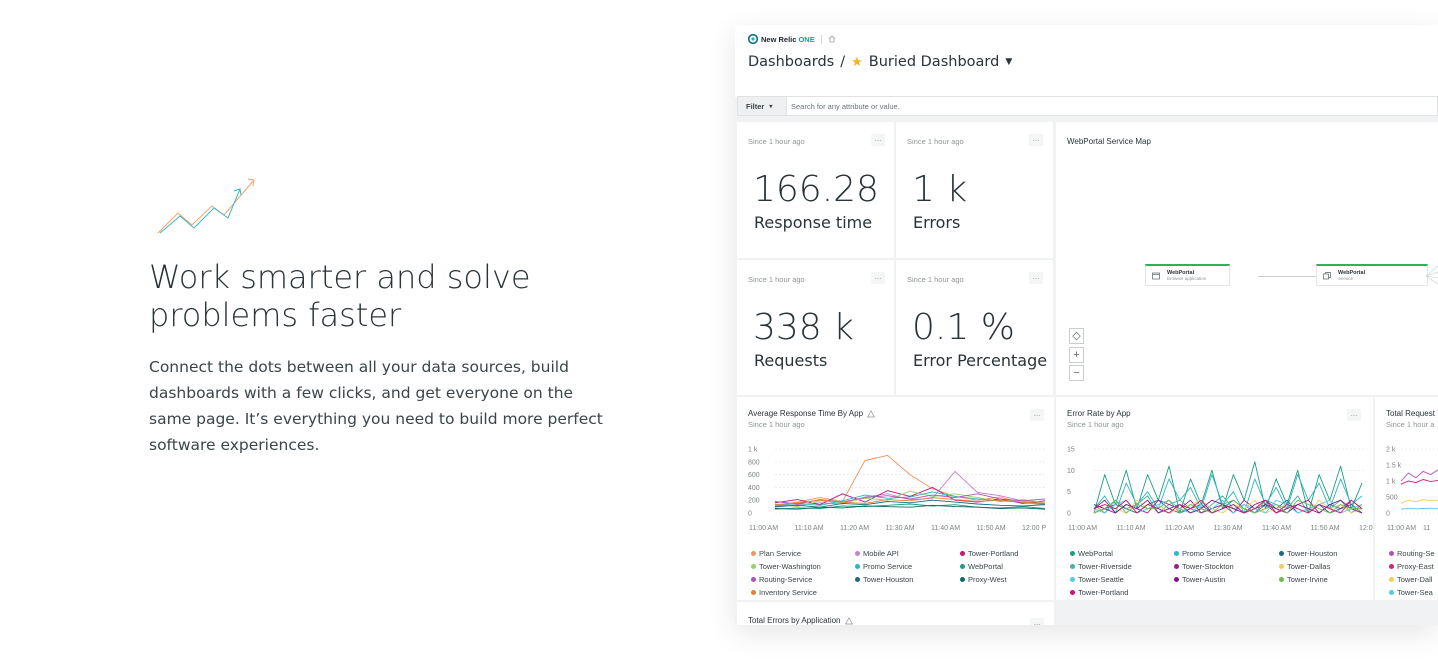 The height and width of the screenshot is (669, 1438). Describe the element at coordinates (1117, 579) in the screenshot. I see `legend-item: Tower-Seattle` at that location.